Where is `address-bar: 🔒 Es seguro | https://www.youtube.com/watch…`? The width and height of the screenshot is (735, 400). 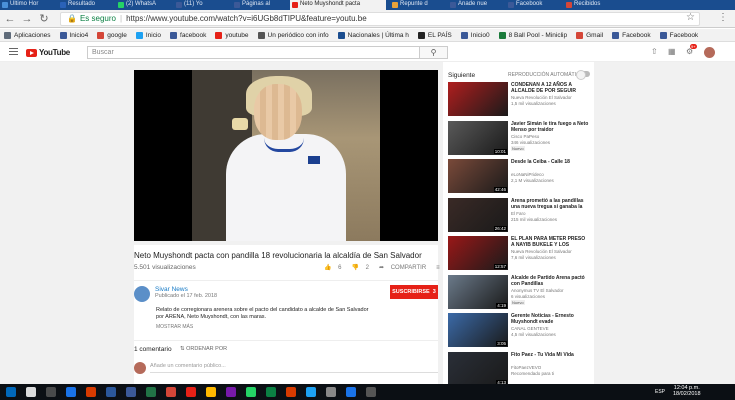 address-bar: 🔒 Es seguro | https://www.youtube.com/watch… is located at coordinates (380, 19).